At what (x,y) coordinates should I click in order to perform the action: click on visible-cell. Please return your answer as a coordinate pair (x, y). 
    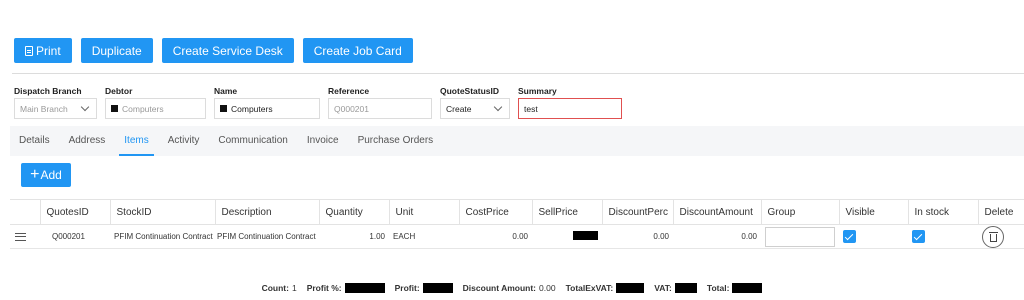
    Looking at the image, I should click on (873, 236).